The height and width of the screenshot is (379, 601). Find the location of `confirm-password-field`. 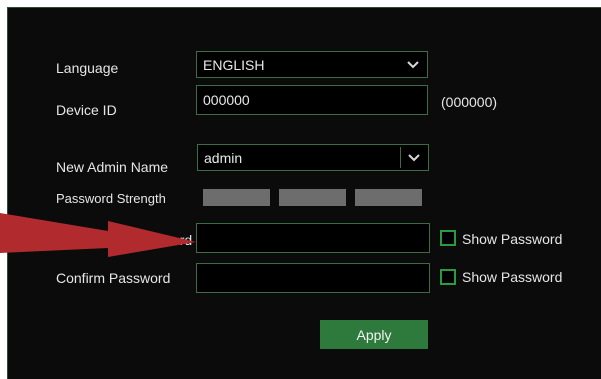

confirm-password-field is located at coordinates (313, 278).